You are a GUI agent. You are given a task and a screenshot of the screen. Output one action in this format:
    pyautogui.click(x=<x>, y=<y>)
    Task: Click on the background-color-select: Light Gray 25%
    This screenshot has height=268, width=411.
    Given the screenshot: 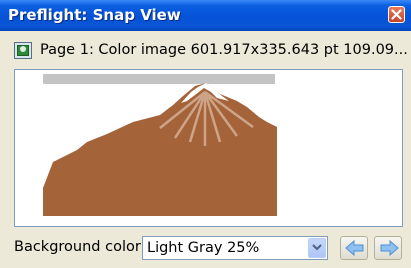 What is the action you would take?
    pyautogui.click(x=235, y=248)
    